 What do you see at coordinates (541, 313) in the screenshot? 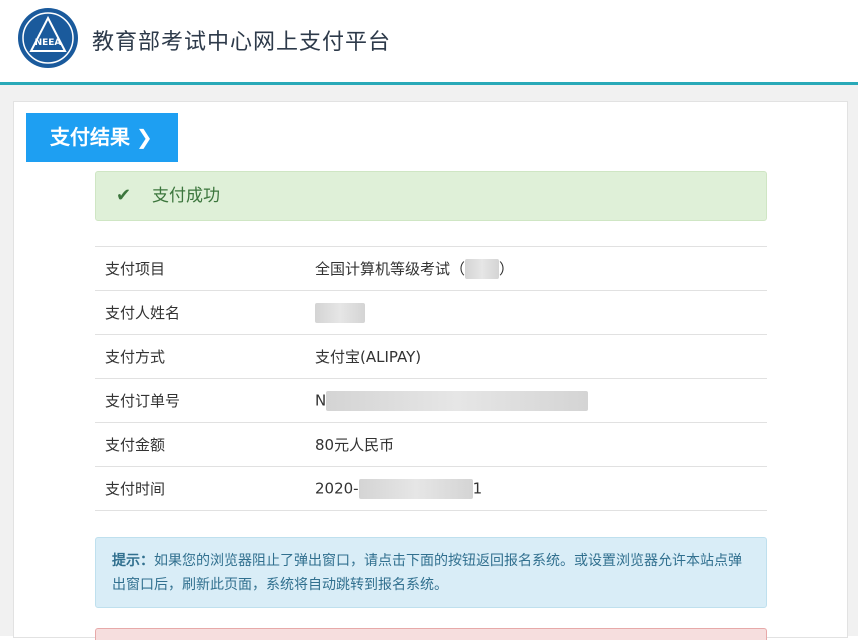
I see `row-value` at bounding box center [541, 313].